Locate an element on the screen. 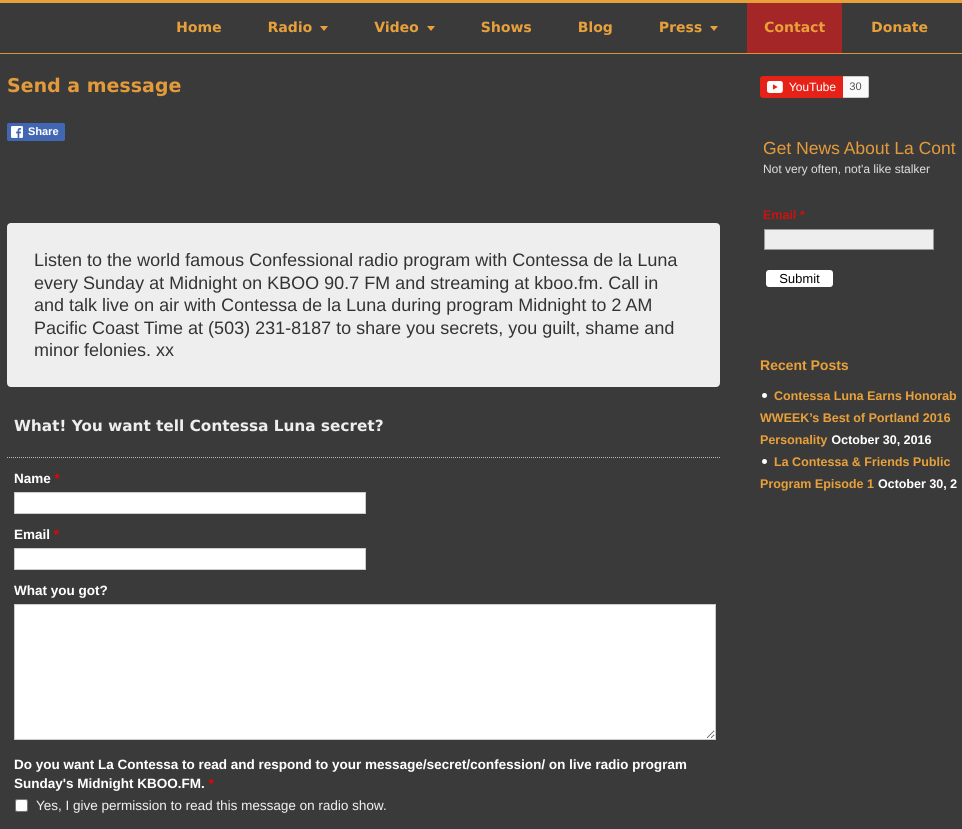  nav-link: Video is located at coordinates (404, 28).